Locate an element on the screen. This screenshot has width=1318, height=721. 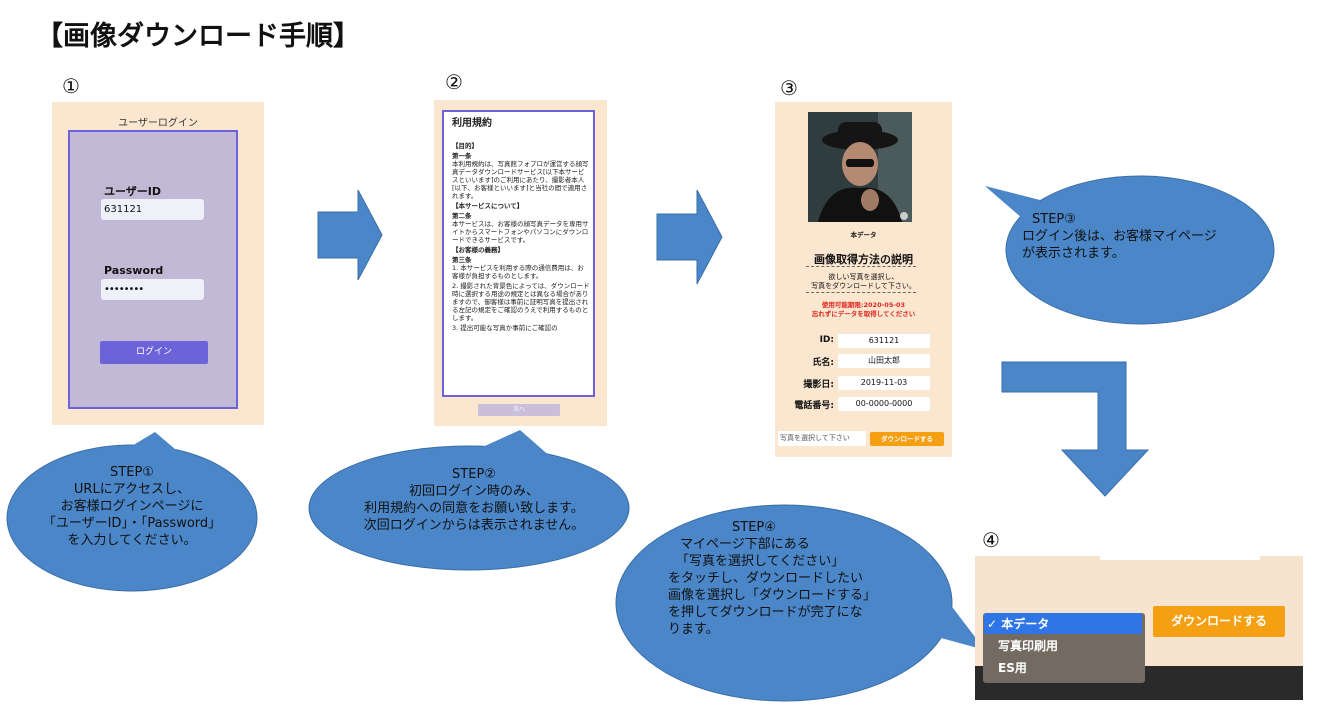
bubble-line: を入力してください。 is located at coordinates (132, 540).